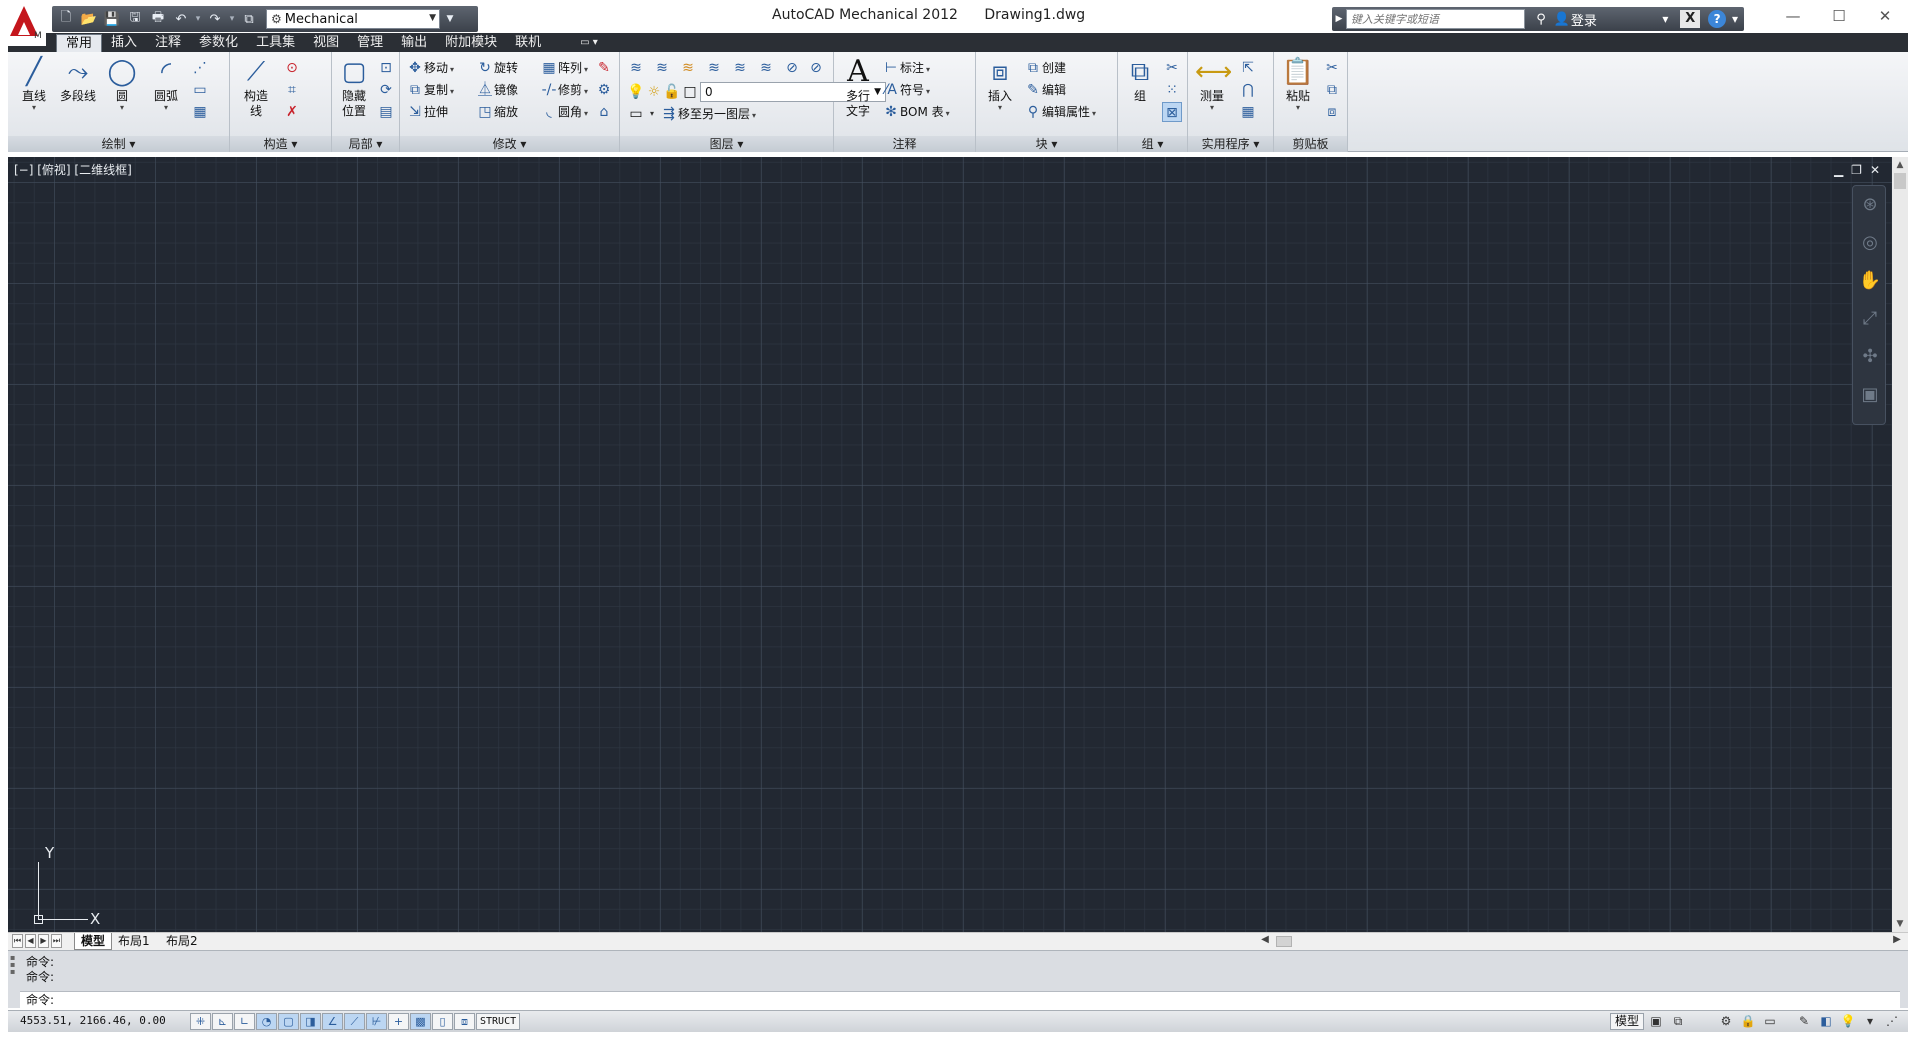  Describe the element at coordinates (200, 68) in the screenshot. I see `construction-line-icon: ⋰` at that location.